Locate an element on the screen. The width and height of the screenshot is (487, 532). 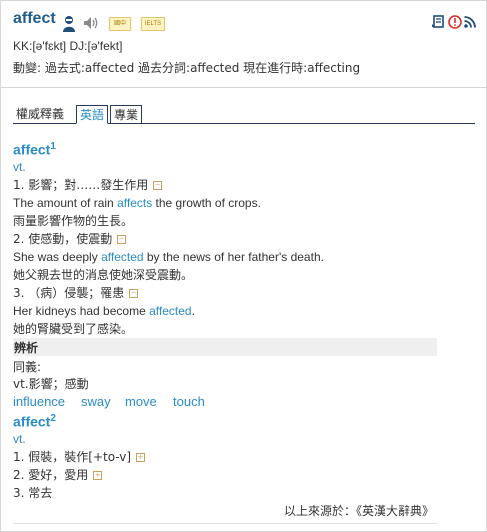
tab-professional: 專業 is located at coordinates (126, 114).